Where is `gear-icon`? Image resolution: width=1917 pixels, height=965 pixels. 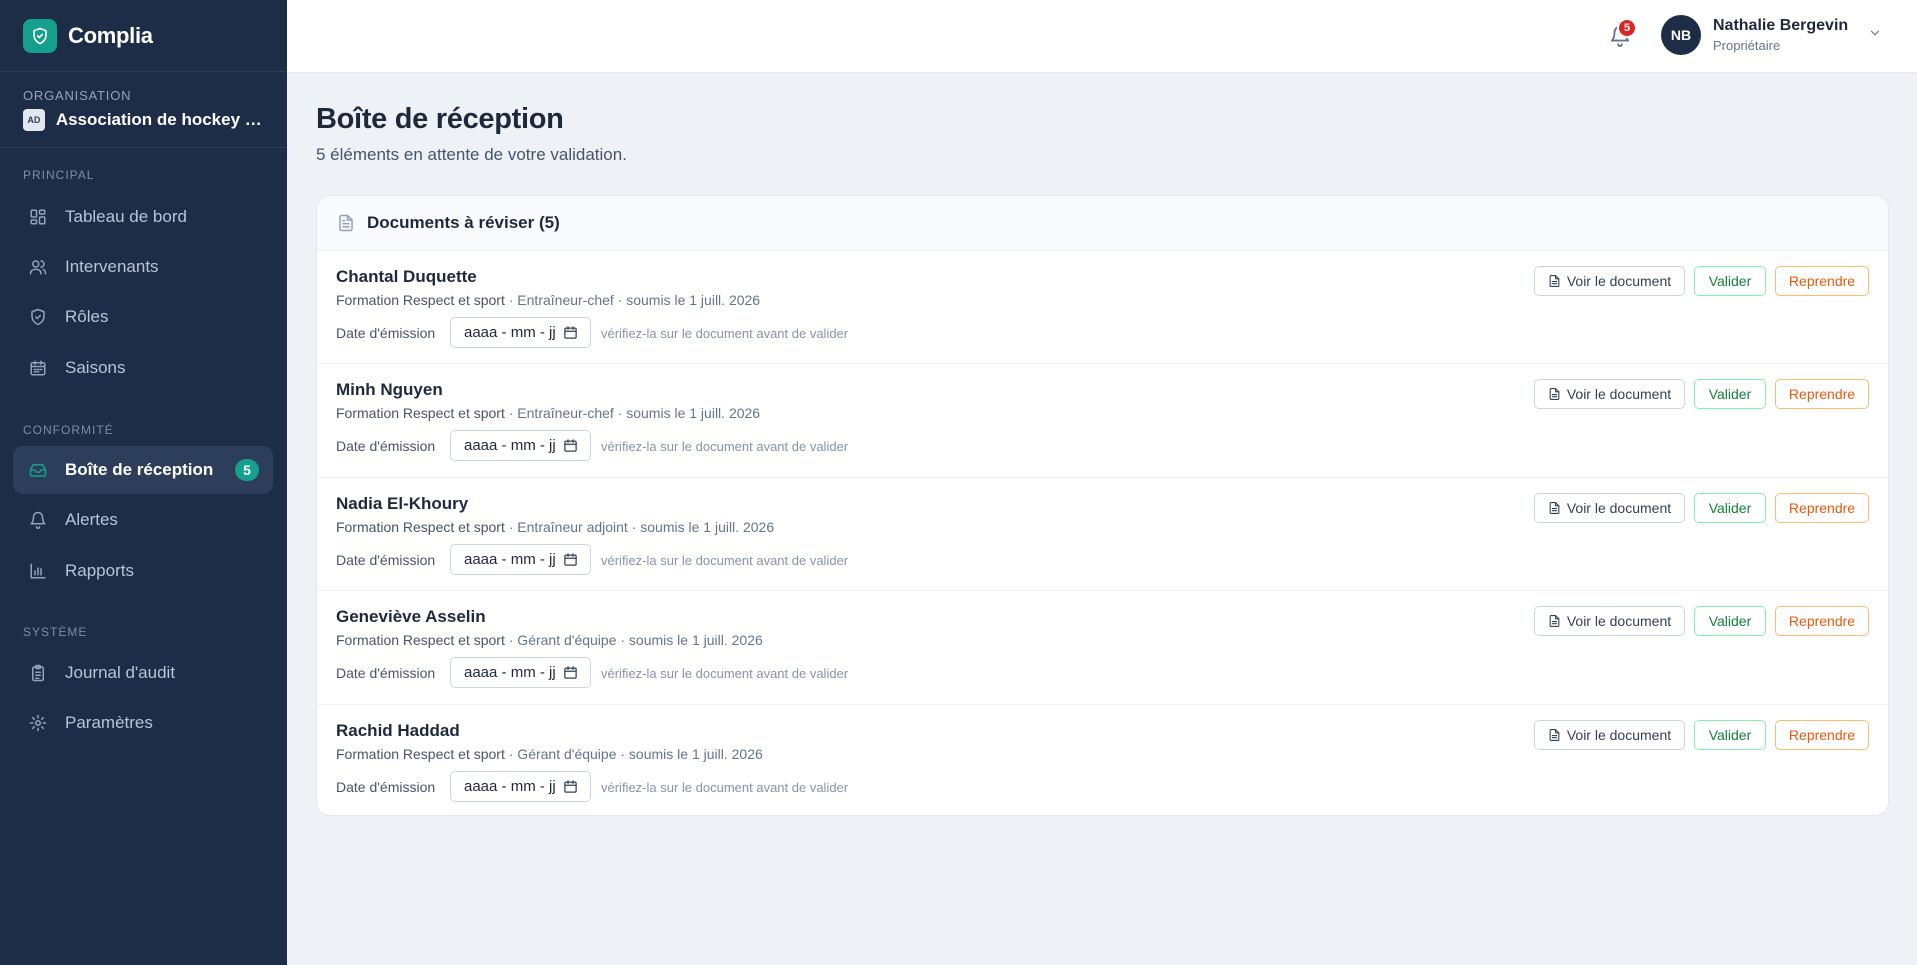
gear-icon is located at coordinates (38, 723).